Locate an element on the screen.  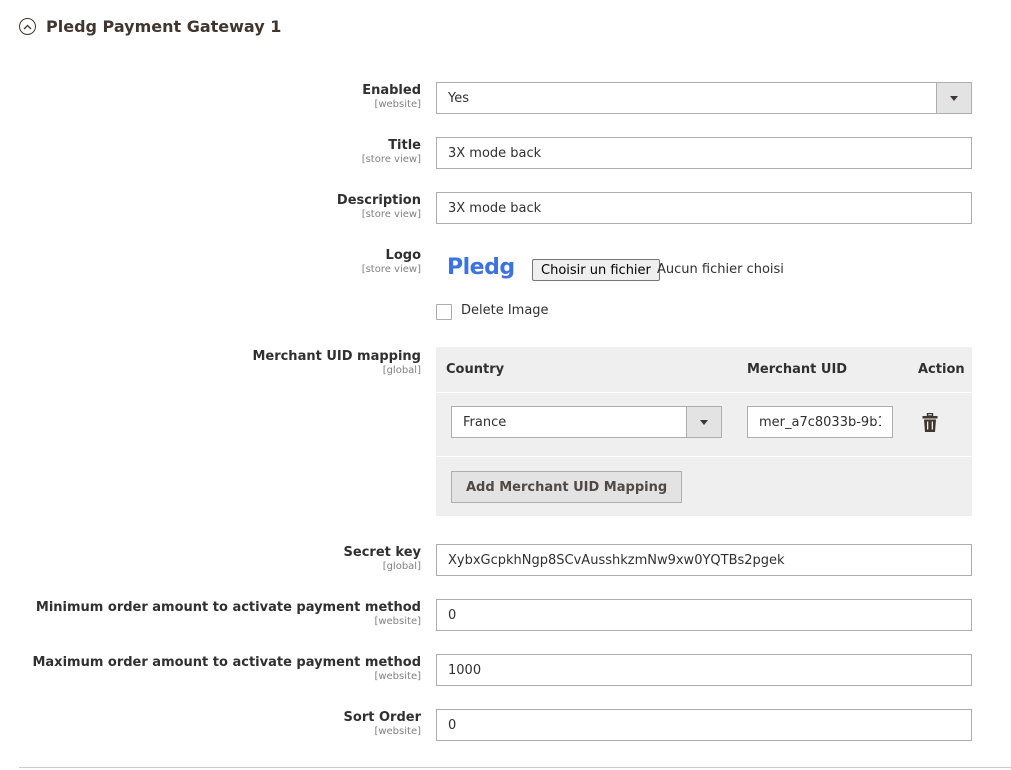
delete-image-checkbox is located at coordinates (444, 312).